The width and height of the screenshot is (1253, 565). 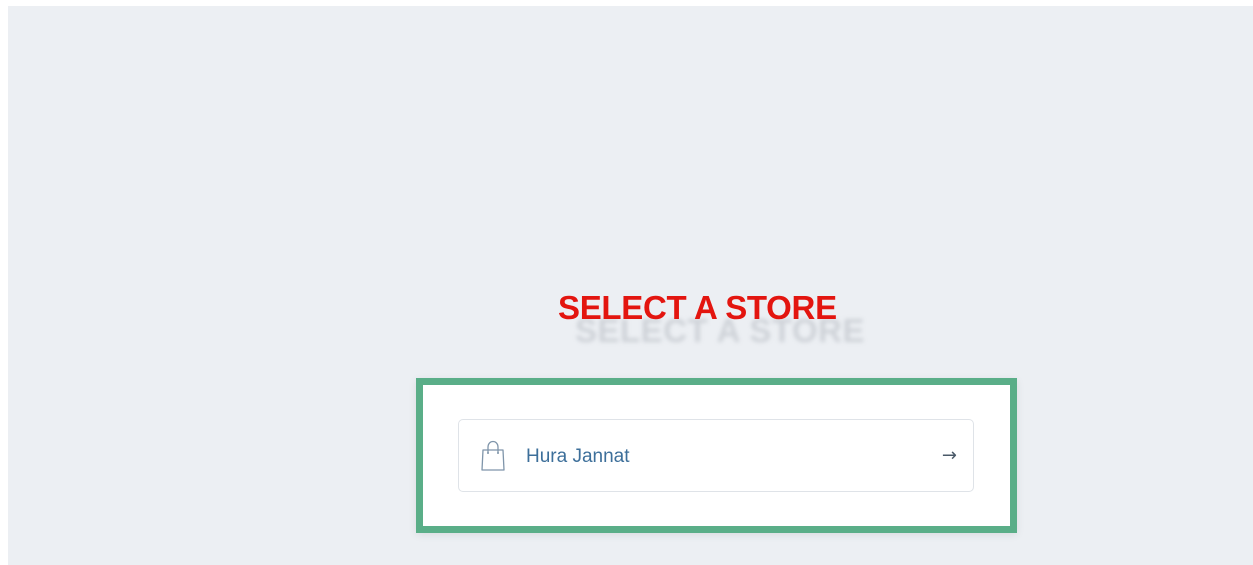 What do you see at coordinates (578, 456) in the screenshot?
I see `store-name: Hura Jannat` at bounding box center [578, 456].